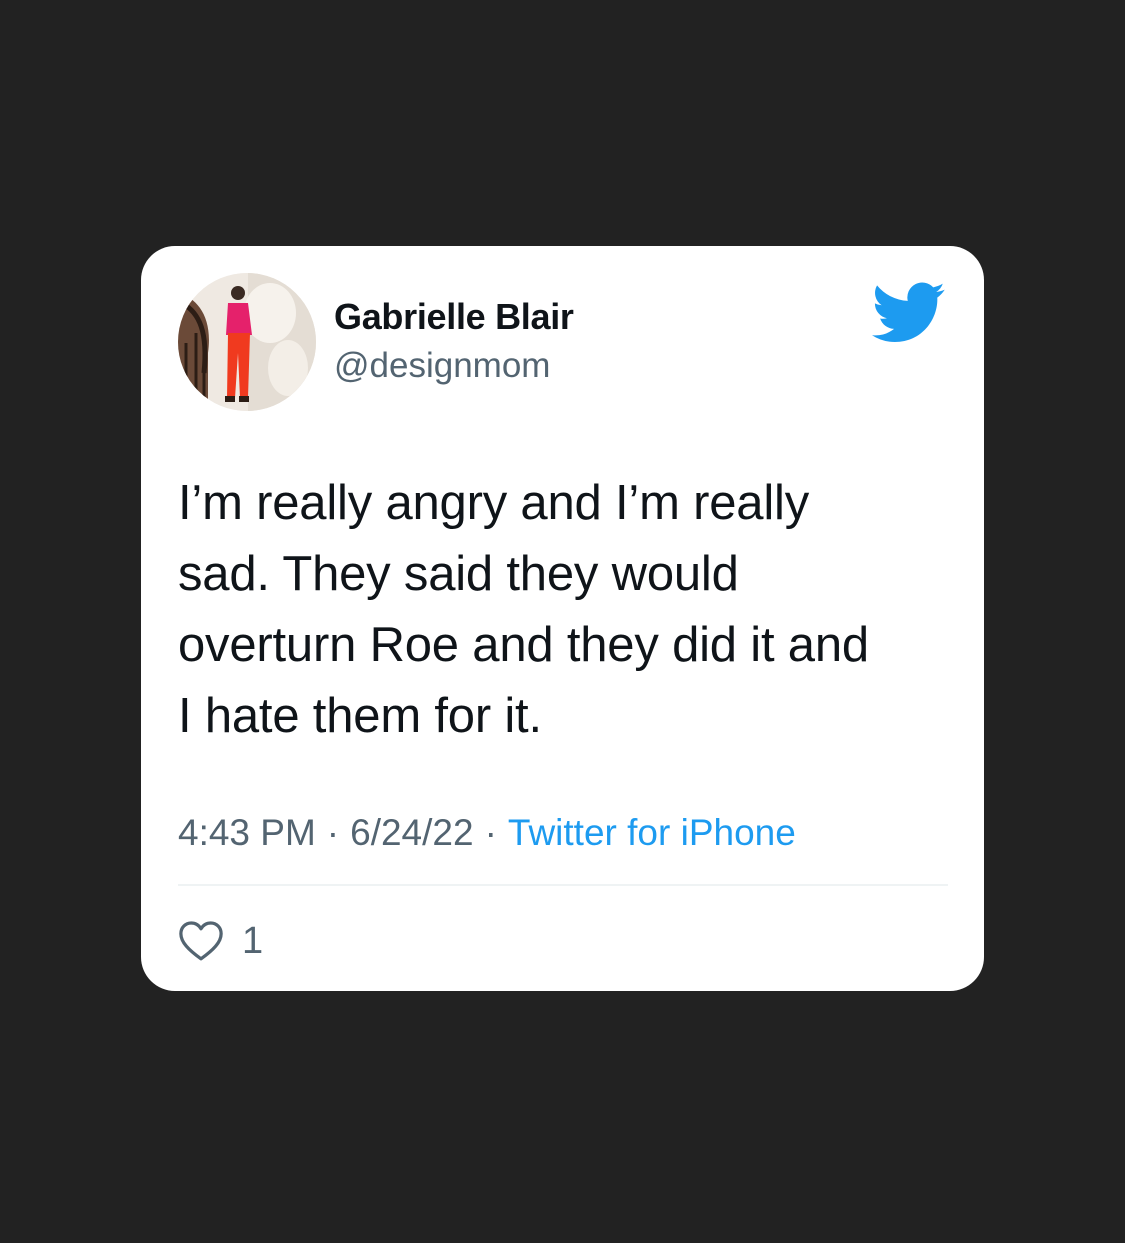  I want to click on author-handle: @designmom, so click(442, 366).